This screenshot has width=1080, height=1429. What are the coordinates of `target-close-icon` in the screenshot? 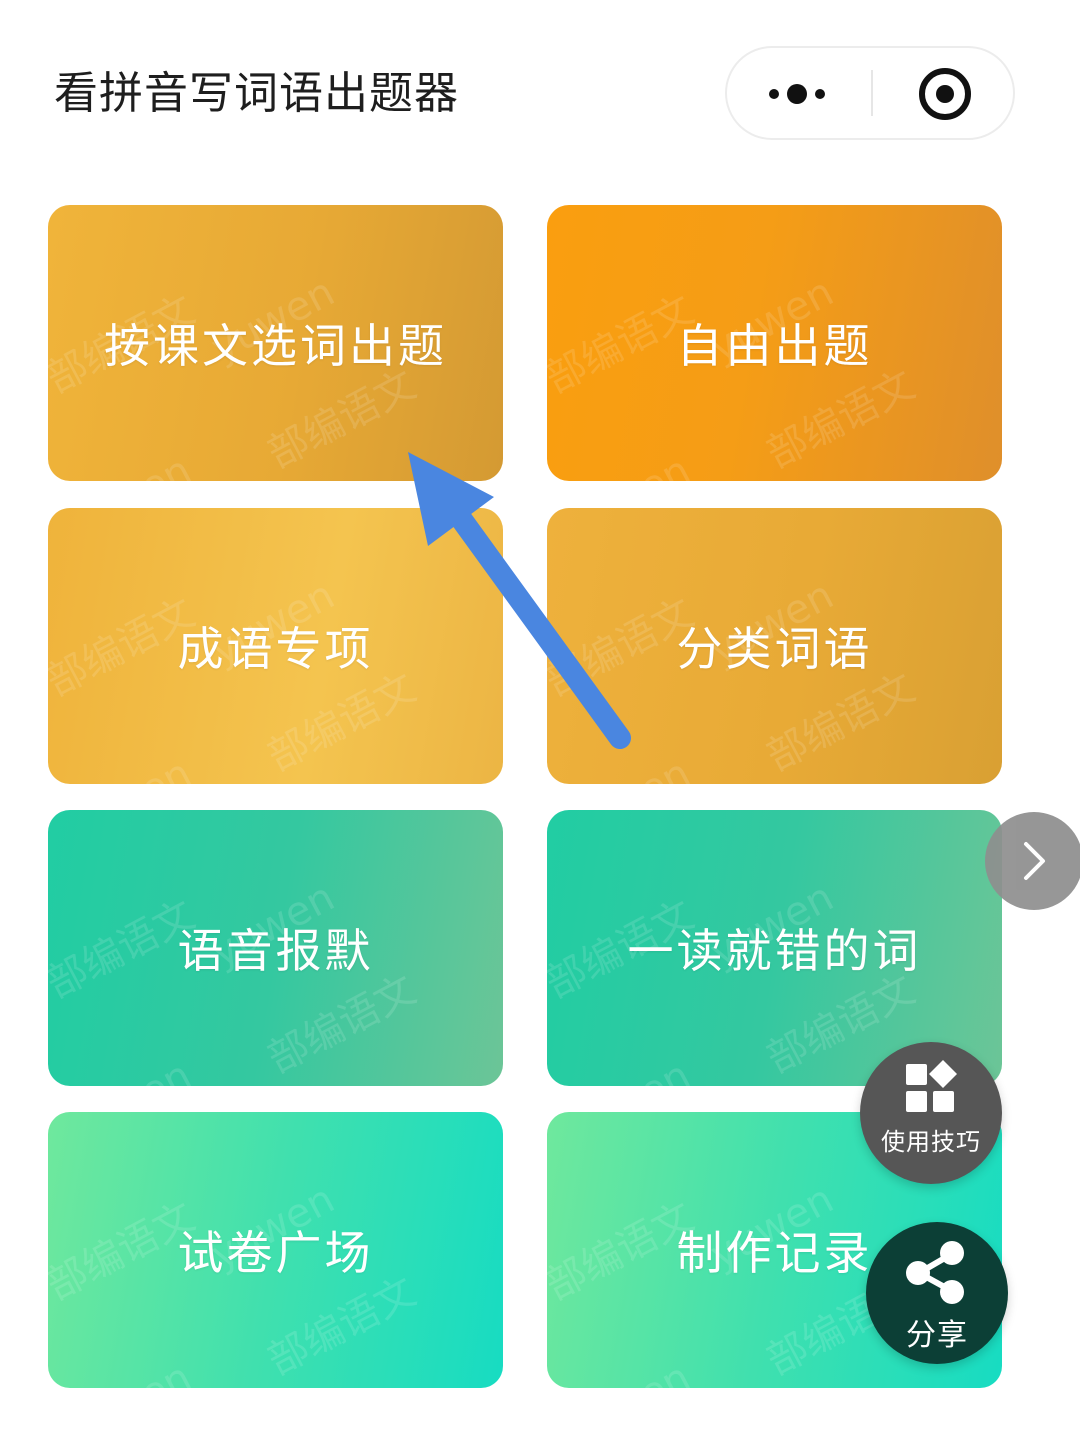 It's located at (945, 94).